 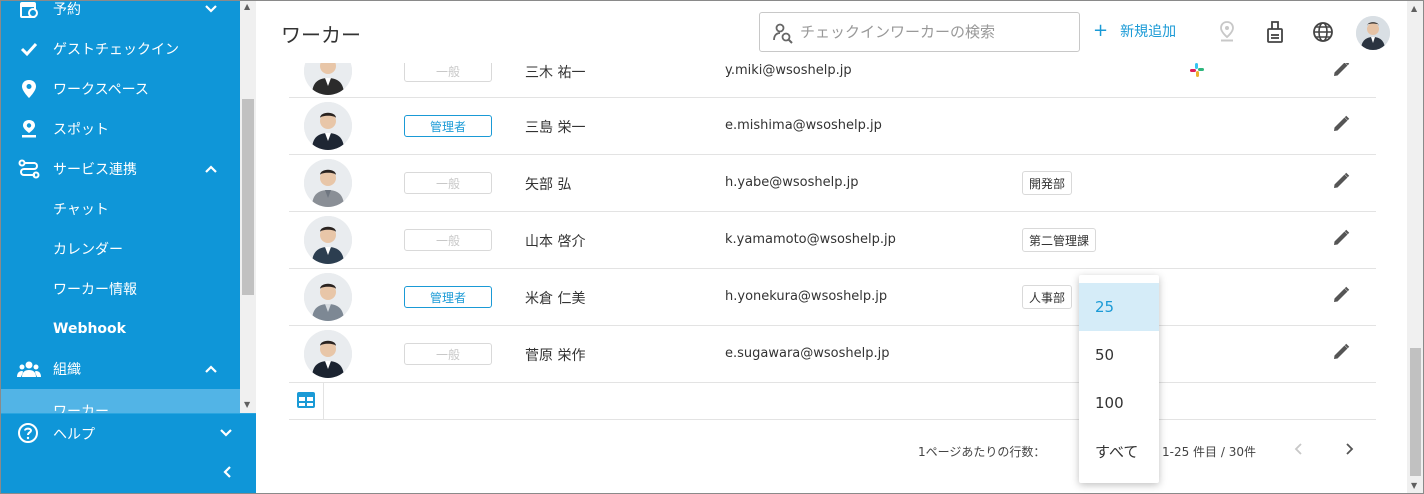 I want to click on worker-email: e.sugawara@wsoshelp.jp, so click(x=807, y=353).